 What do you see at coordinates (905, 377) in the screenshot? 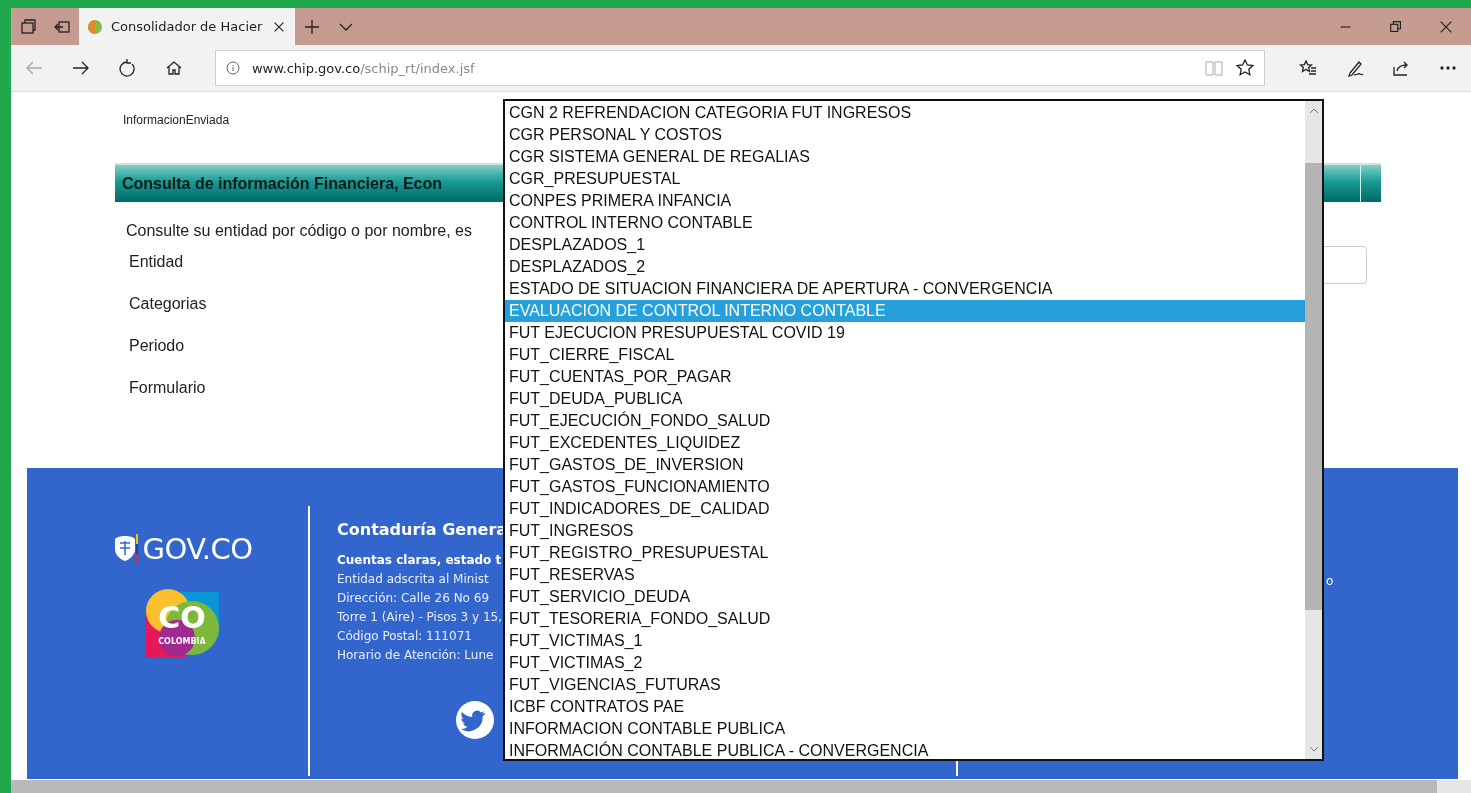
I see `dropdown-option: FUT_CUENTAS_POR_PAGAR` at bounding box center [905, 377].